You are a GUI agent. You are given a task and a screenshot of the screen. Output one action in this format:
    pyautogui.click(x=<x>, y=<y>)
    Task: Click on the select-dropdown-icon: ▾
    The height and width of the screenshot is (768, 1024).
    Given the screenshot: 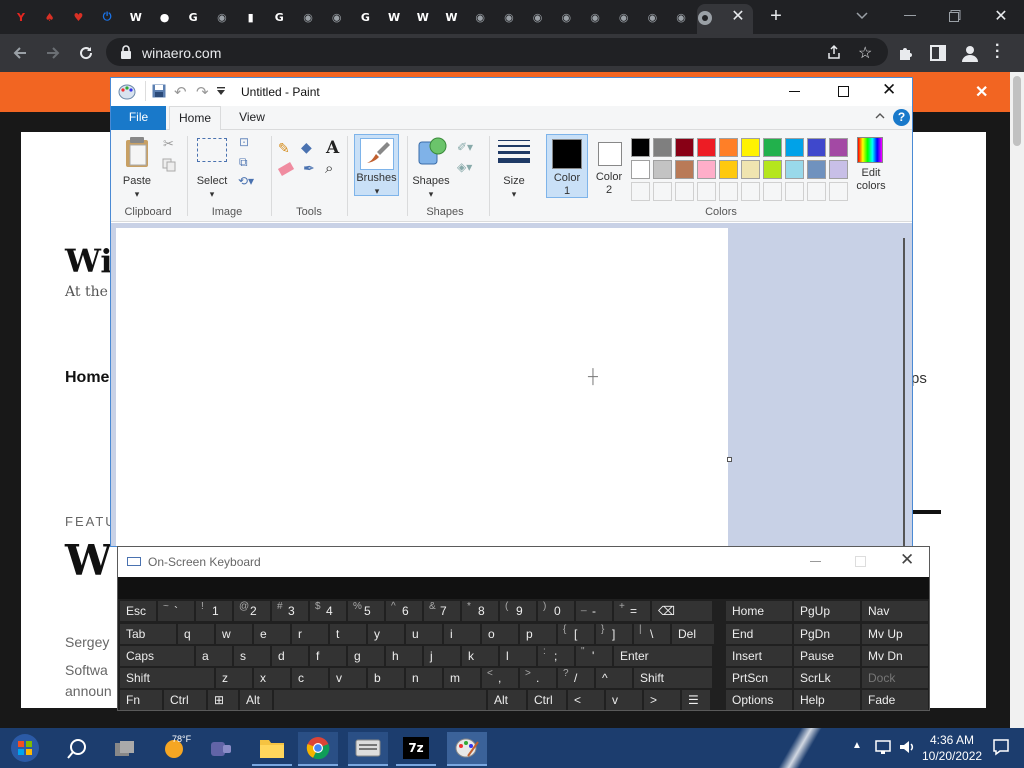 What is the action you would take?
    pyautogui.click(x=212, y=194)
    